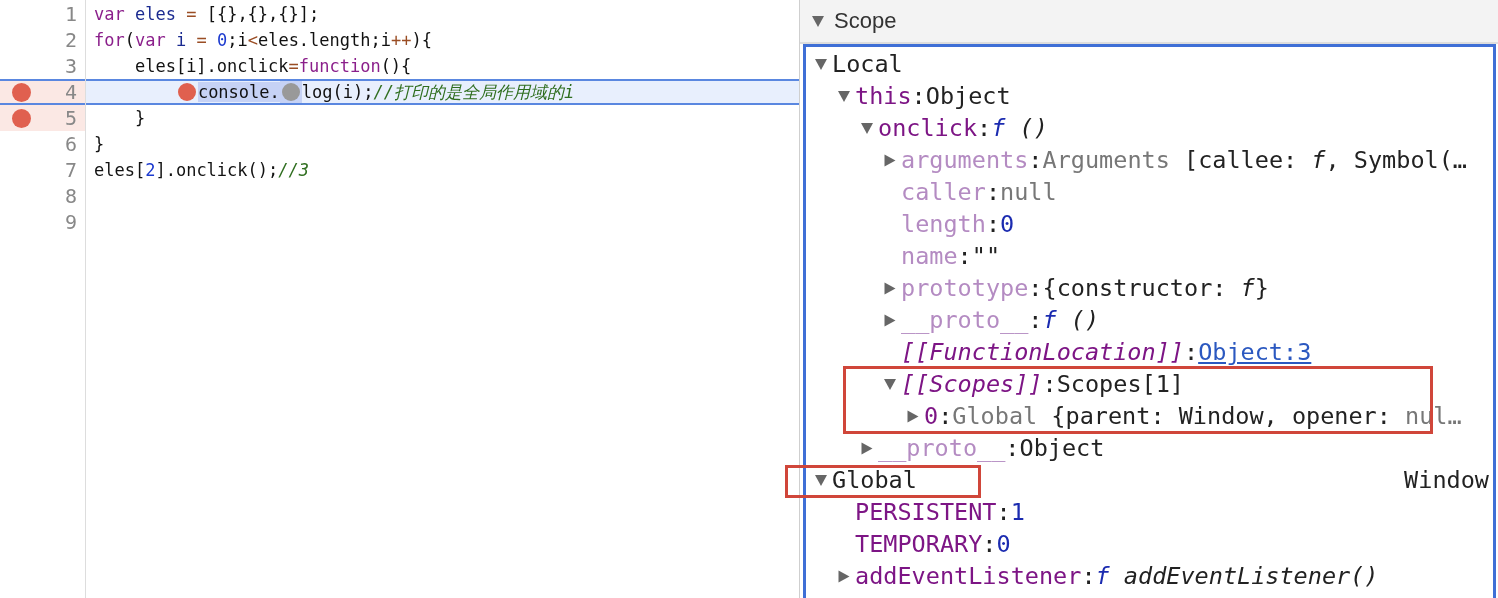  Describe the element at coordinates (926, 512) in the screenshot. I see `property-name: PERSISTENT` at that location.